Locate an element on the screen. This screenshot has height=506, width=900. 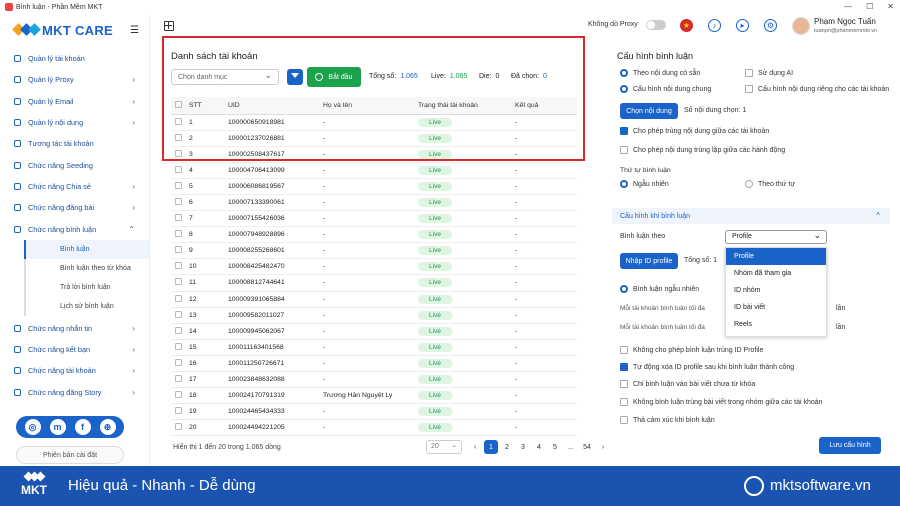
sidebar-item: Quản lý Proxy › is located at coordinates (74, 79).